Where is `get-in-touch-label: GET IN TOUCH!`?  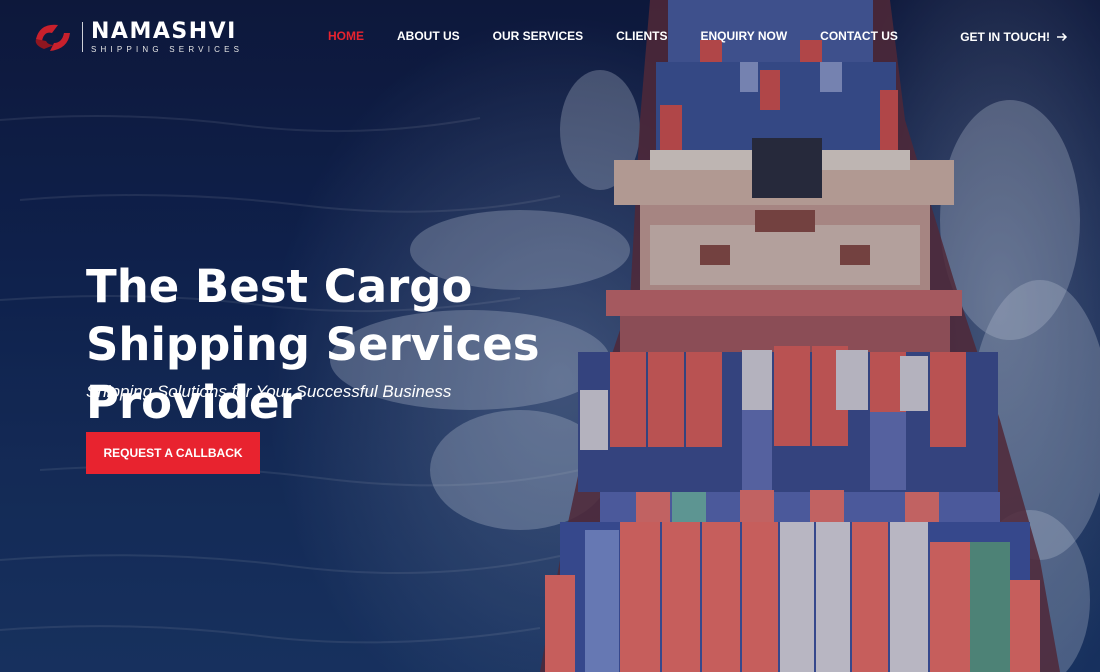 get-in-touch-label: GET IN TOUCH! is located at coordinates (1005, 37).